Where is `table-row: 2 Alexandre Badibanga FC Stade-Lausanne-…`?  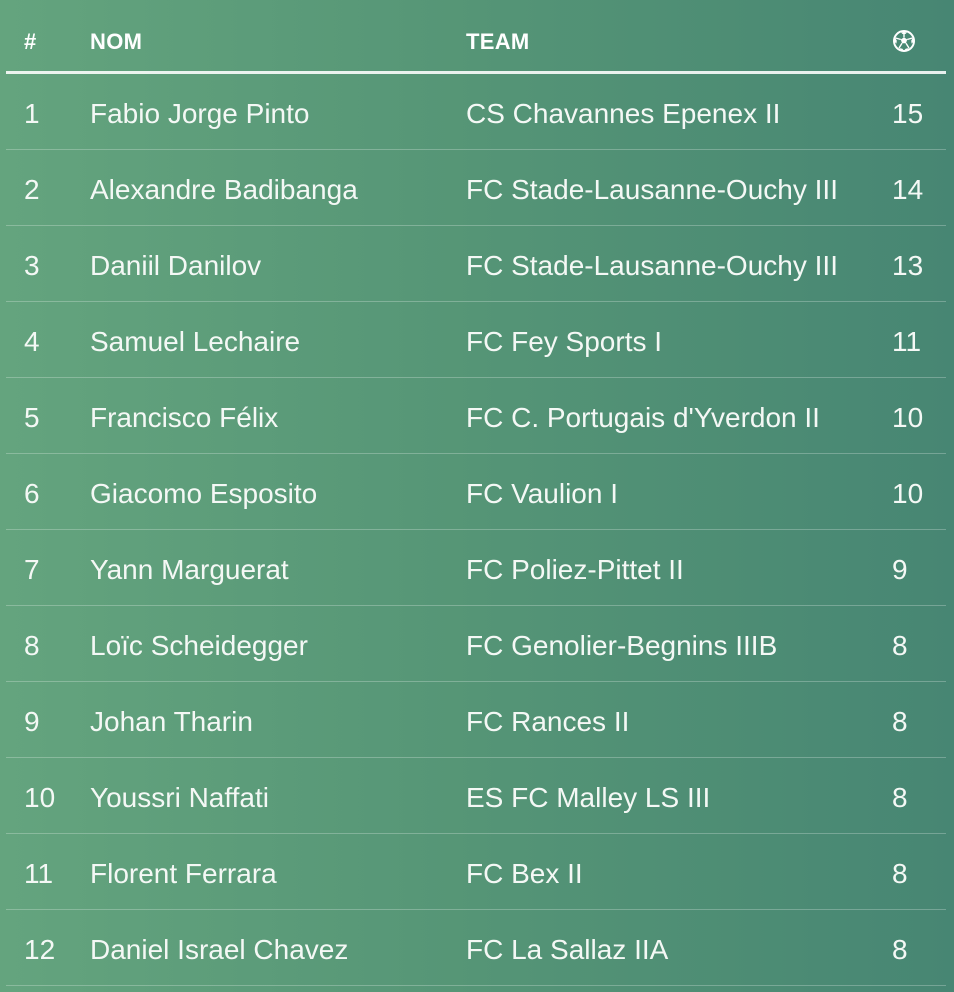
table-row: 2 Alexandre Badibanga FC Stade-Lausanne-… is located at coordinates (476, 188).